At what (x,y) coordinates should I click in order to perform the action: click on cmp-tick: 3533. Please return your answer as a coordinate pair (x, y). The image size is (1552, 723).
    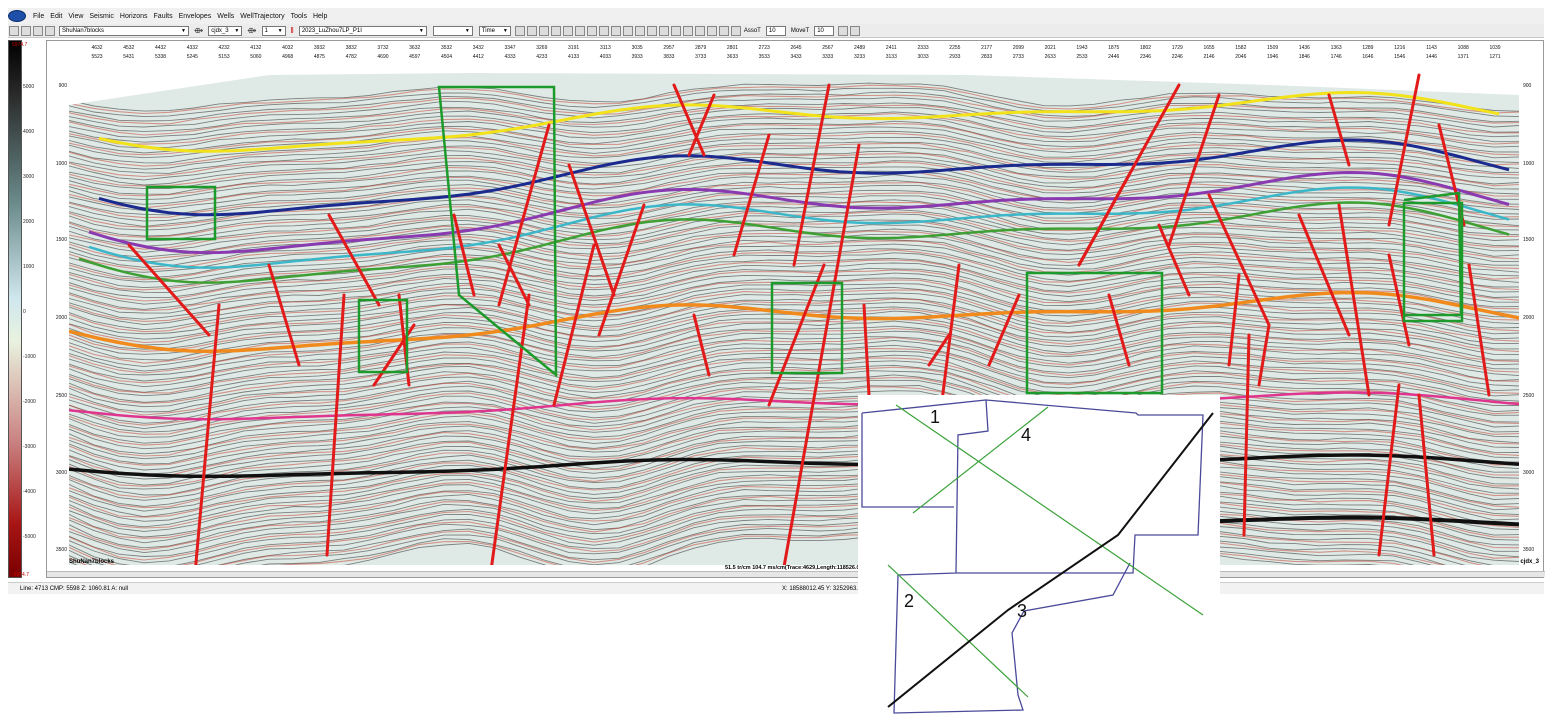
    Looking at the image, I should click on (764, 57).